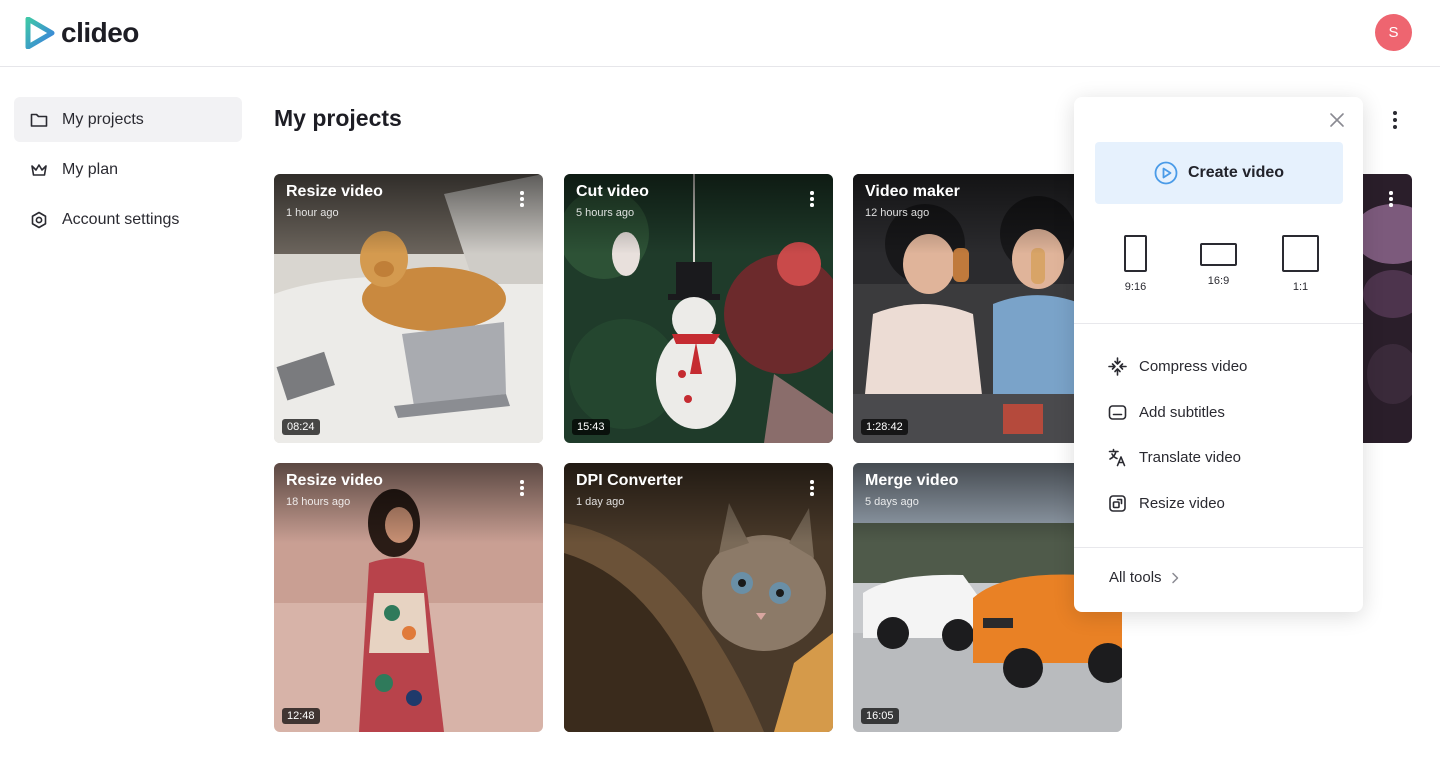  Describe the element at coordinates (1395, 120) in the screenshot. I see `more-options-icon` at that location.